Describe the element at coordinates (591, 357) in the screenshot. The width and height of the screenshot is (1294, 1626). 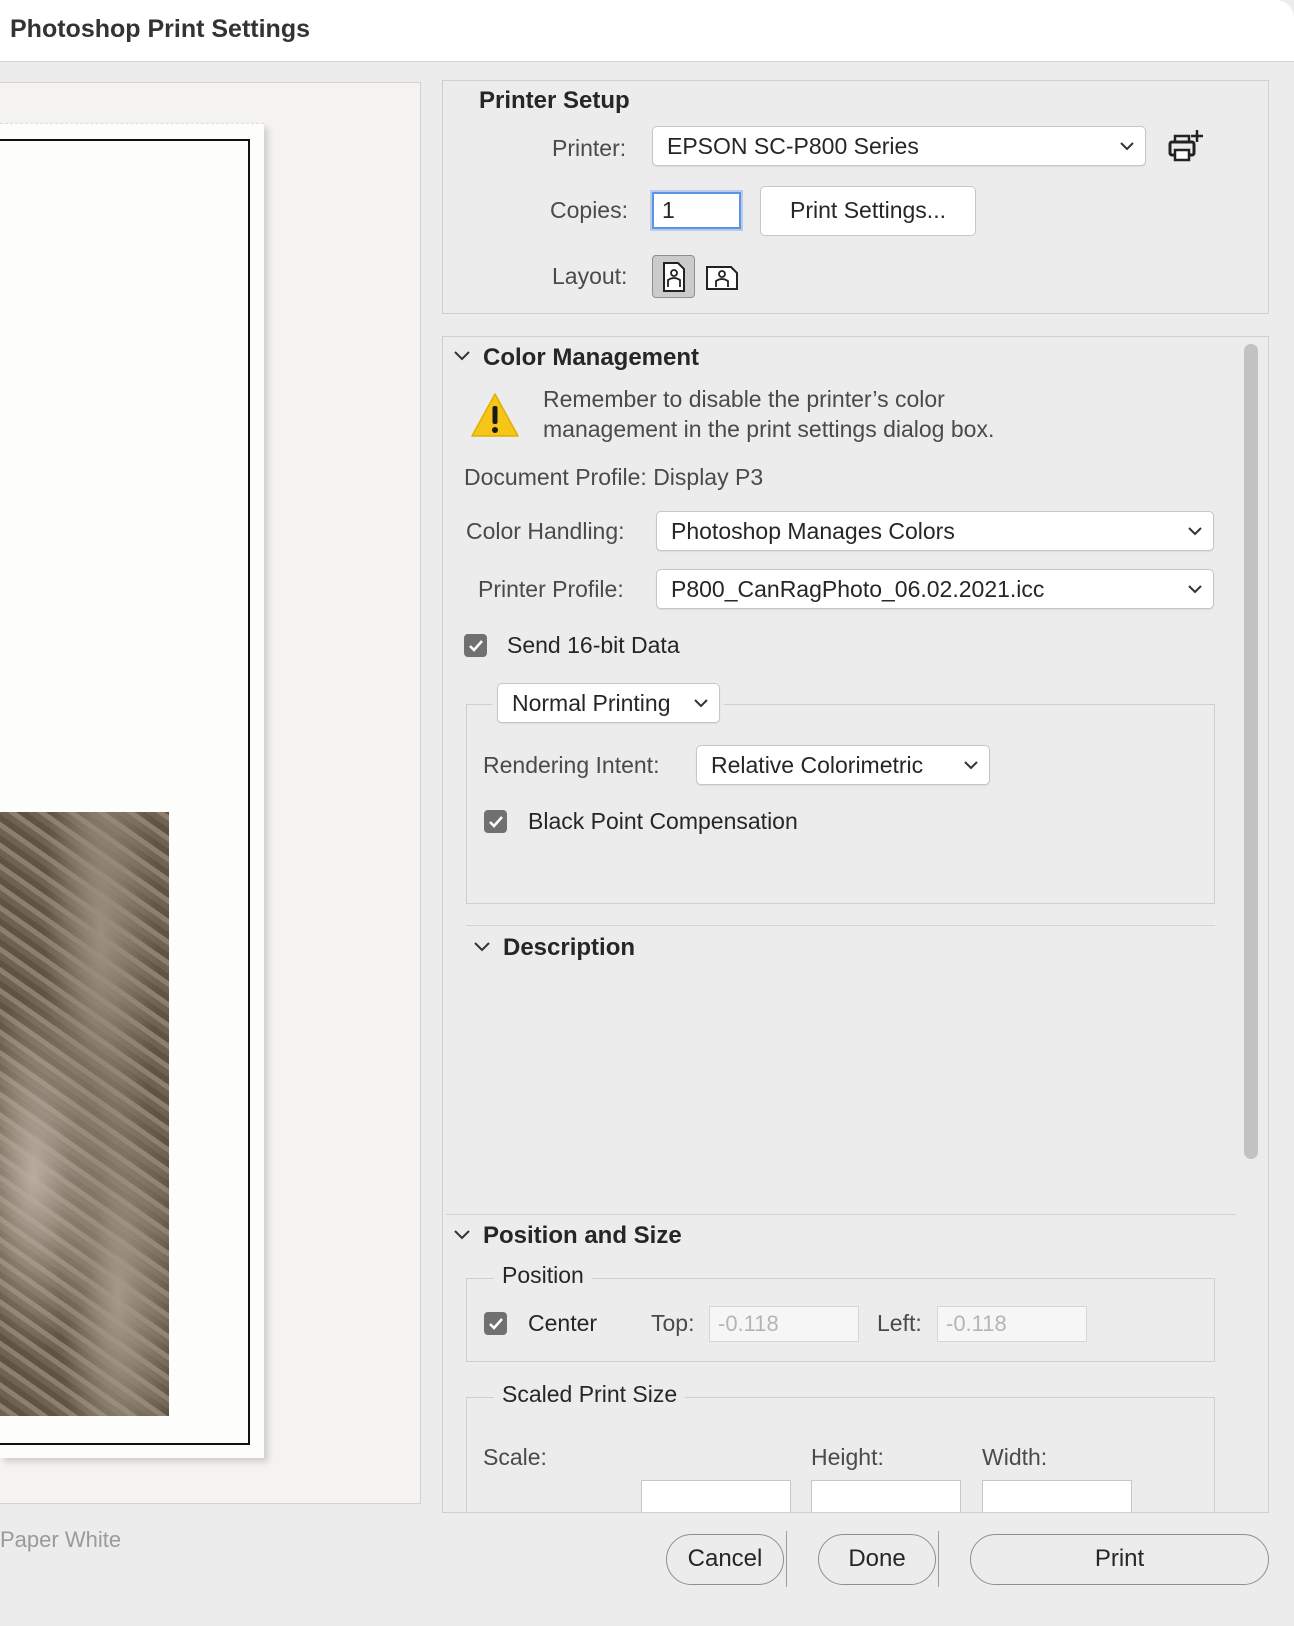
I see `color-management-title: Color Management` at that location.